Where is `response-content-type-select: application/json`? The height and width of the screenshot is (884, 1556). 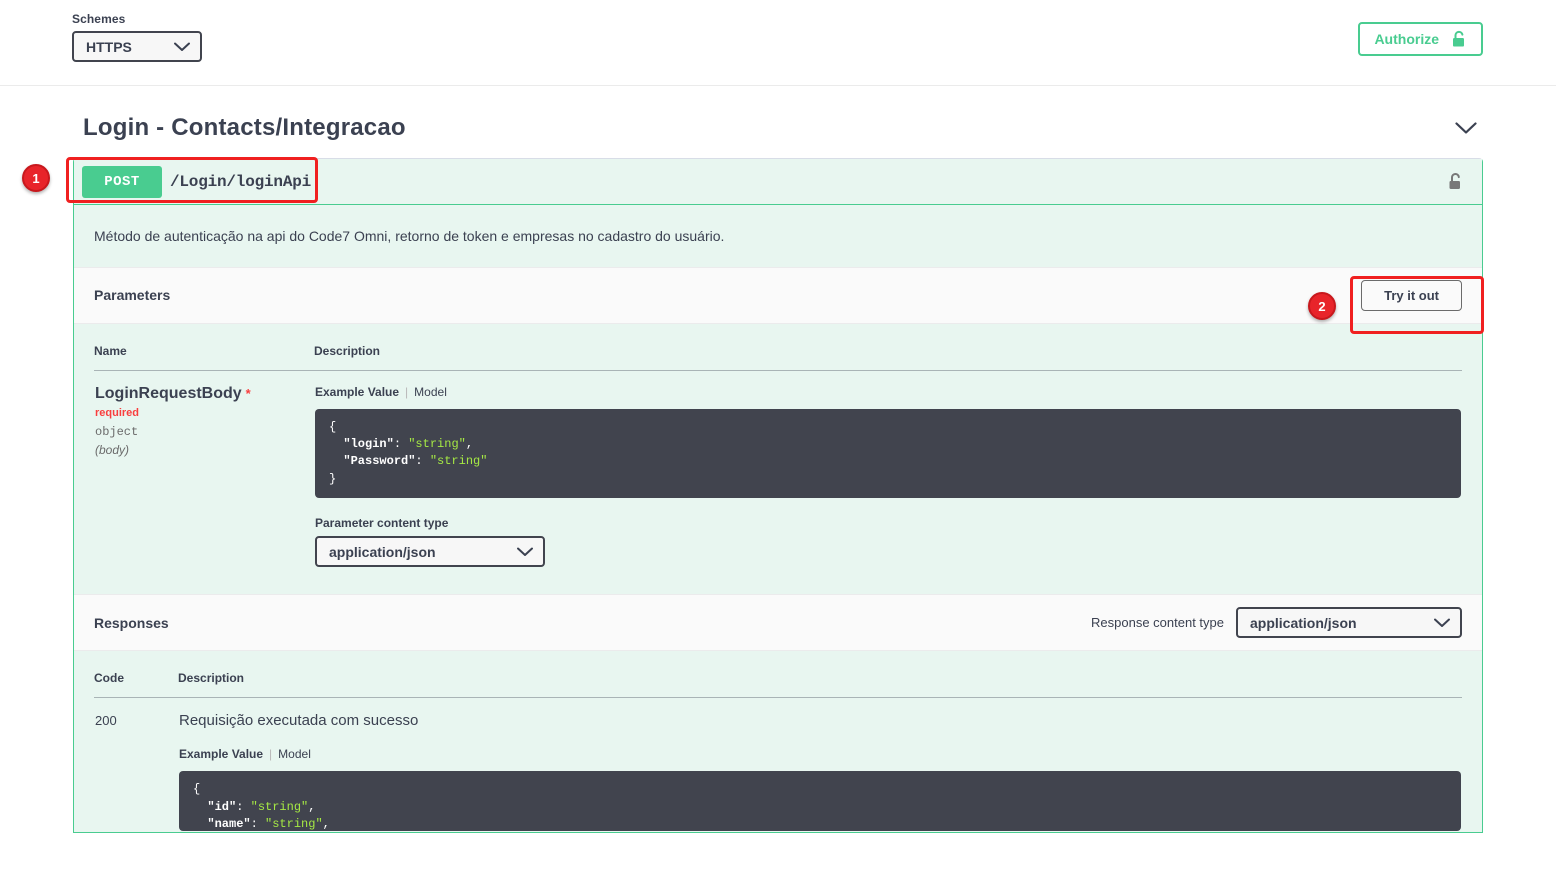
response-content-type-select: application/json is located at coordinates (1349, 623).